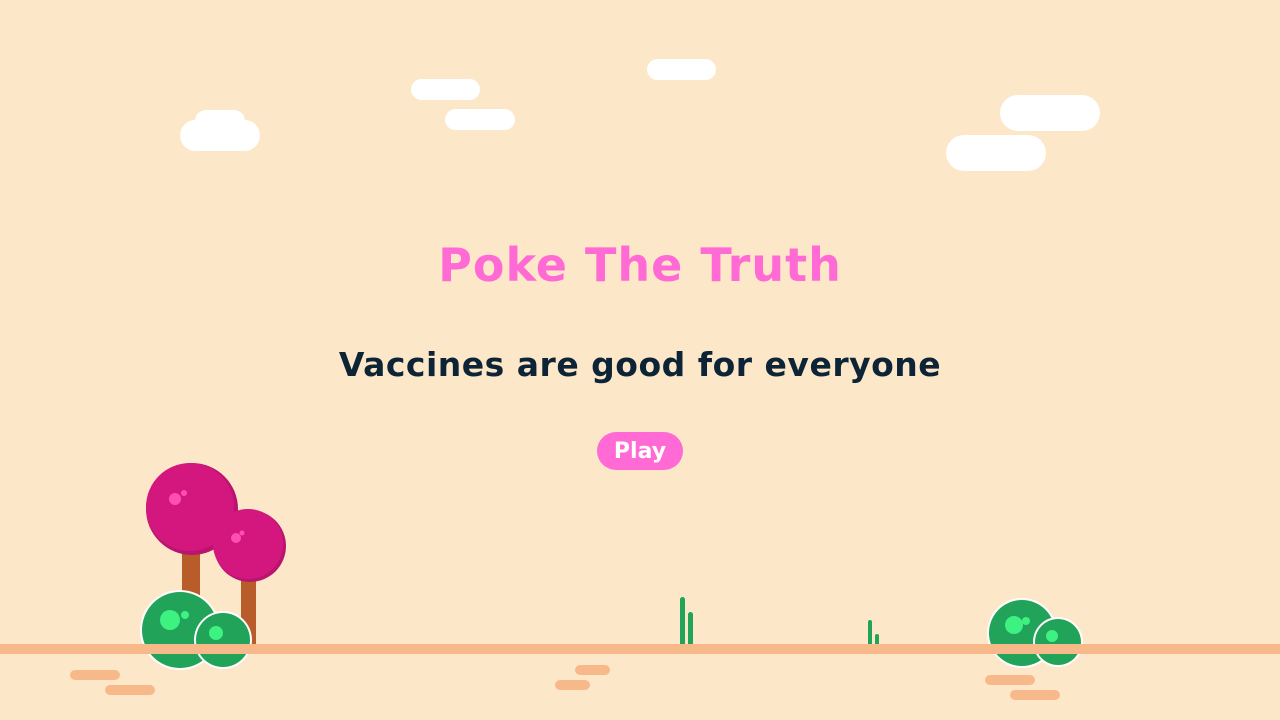 The width and height of the screenshot is (1280, 720). What do you see at coordinates (640, 451) in the screenshot?
I see `play-button: Play` at bounding box center [640, 451].